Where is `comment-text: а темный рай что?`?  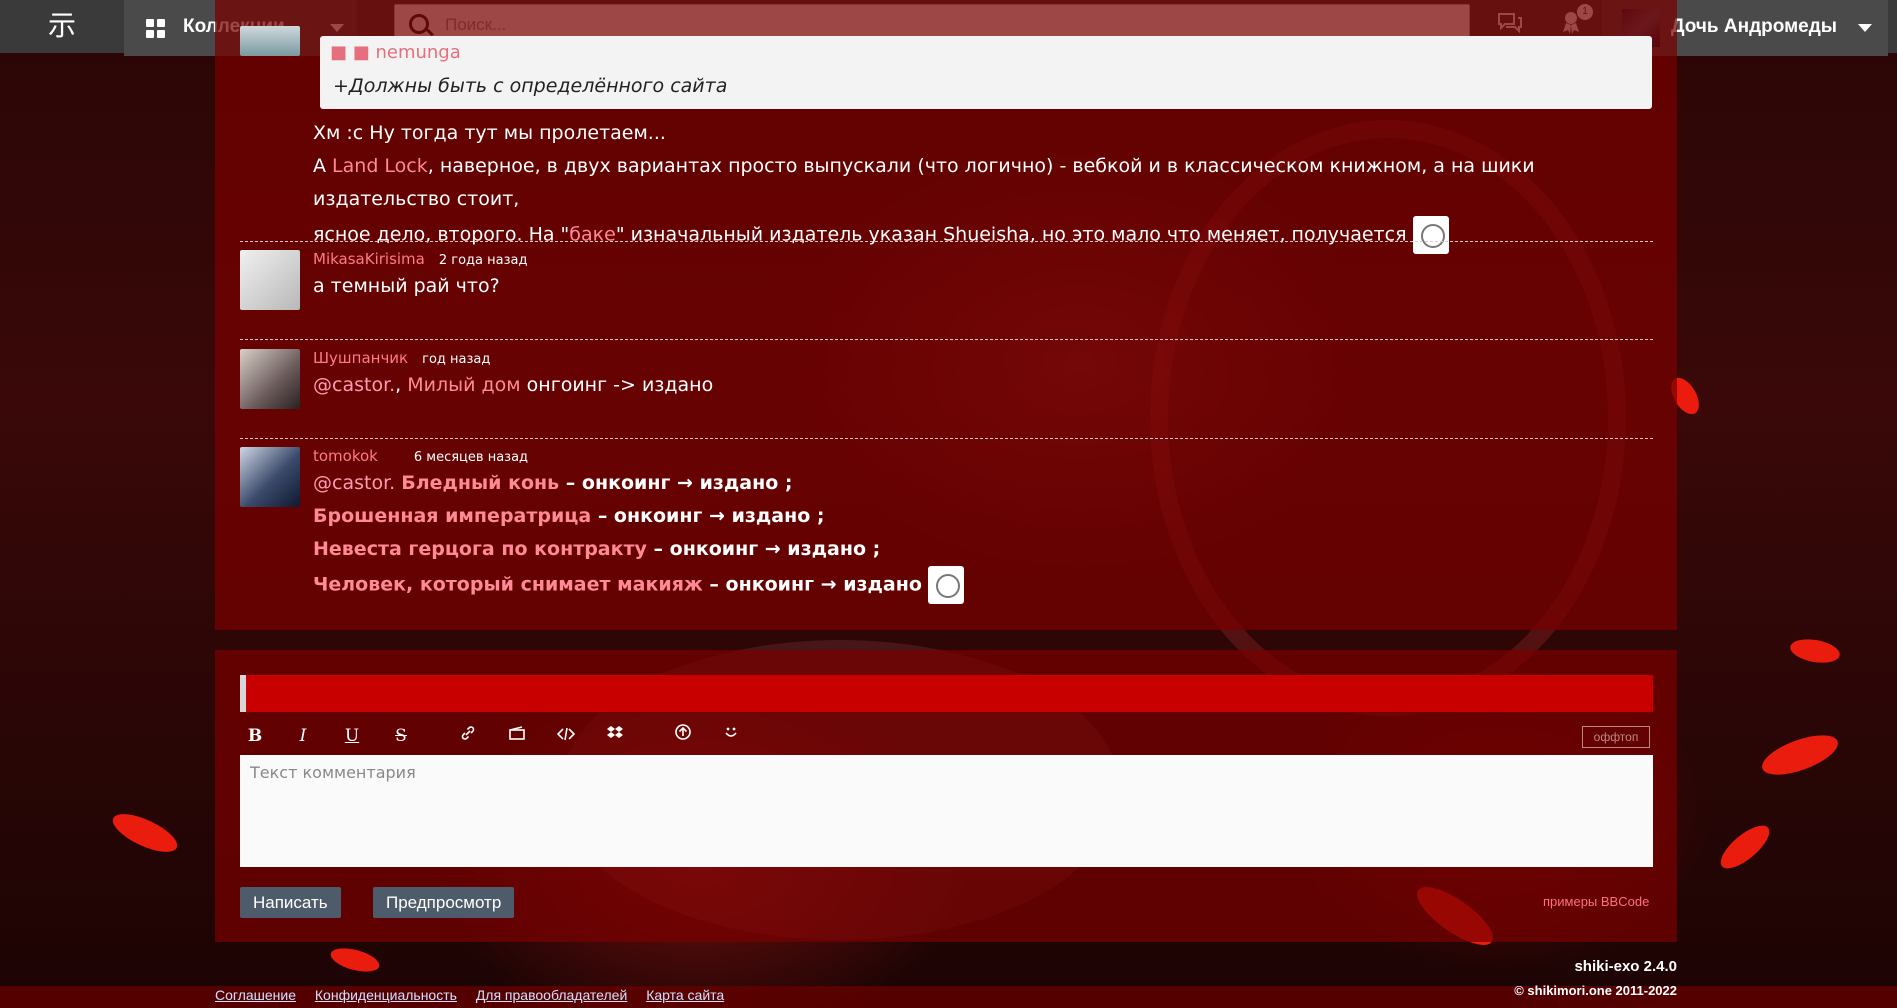
comment-text: а темный рай что? is located at coordinates (406, 286).